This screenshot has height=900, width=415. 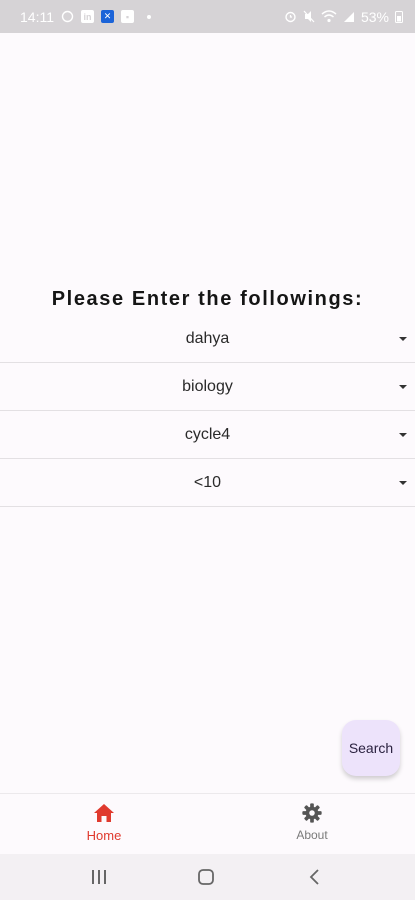 I want to click on dropdown-value: <10, so click(x=207, y=482).